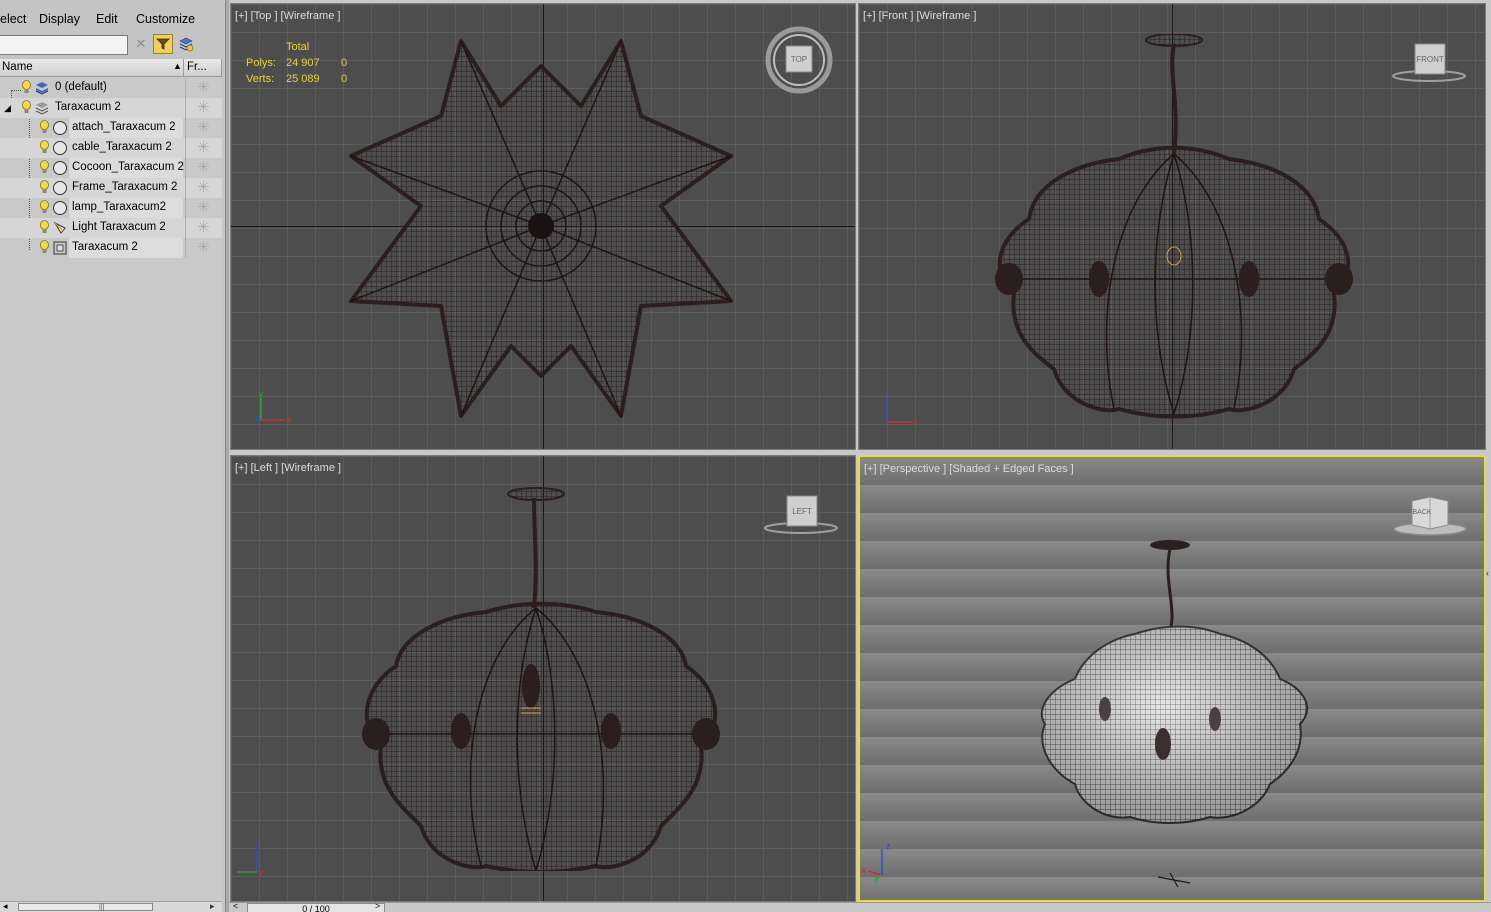 The width and height of the screenshot is (1491, 912). I want to click on list-item-label: 0 (default), so click(81, 87).